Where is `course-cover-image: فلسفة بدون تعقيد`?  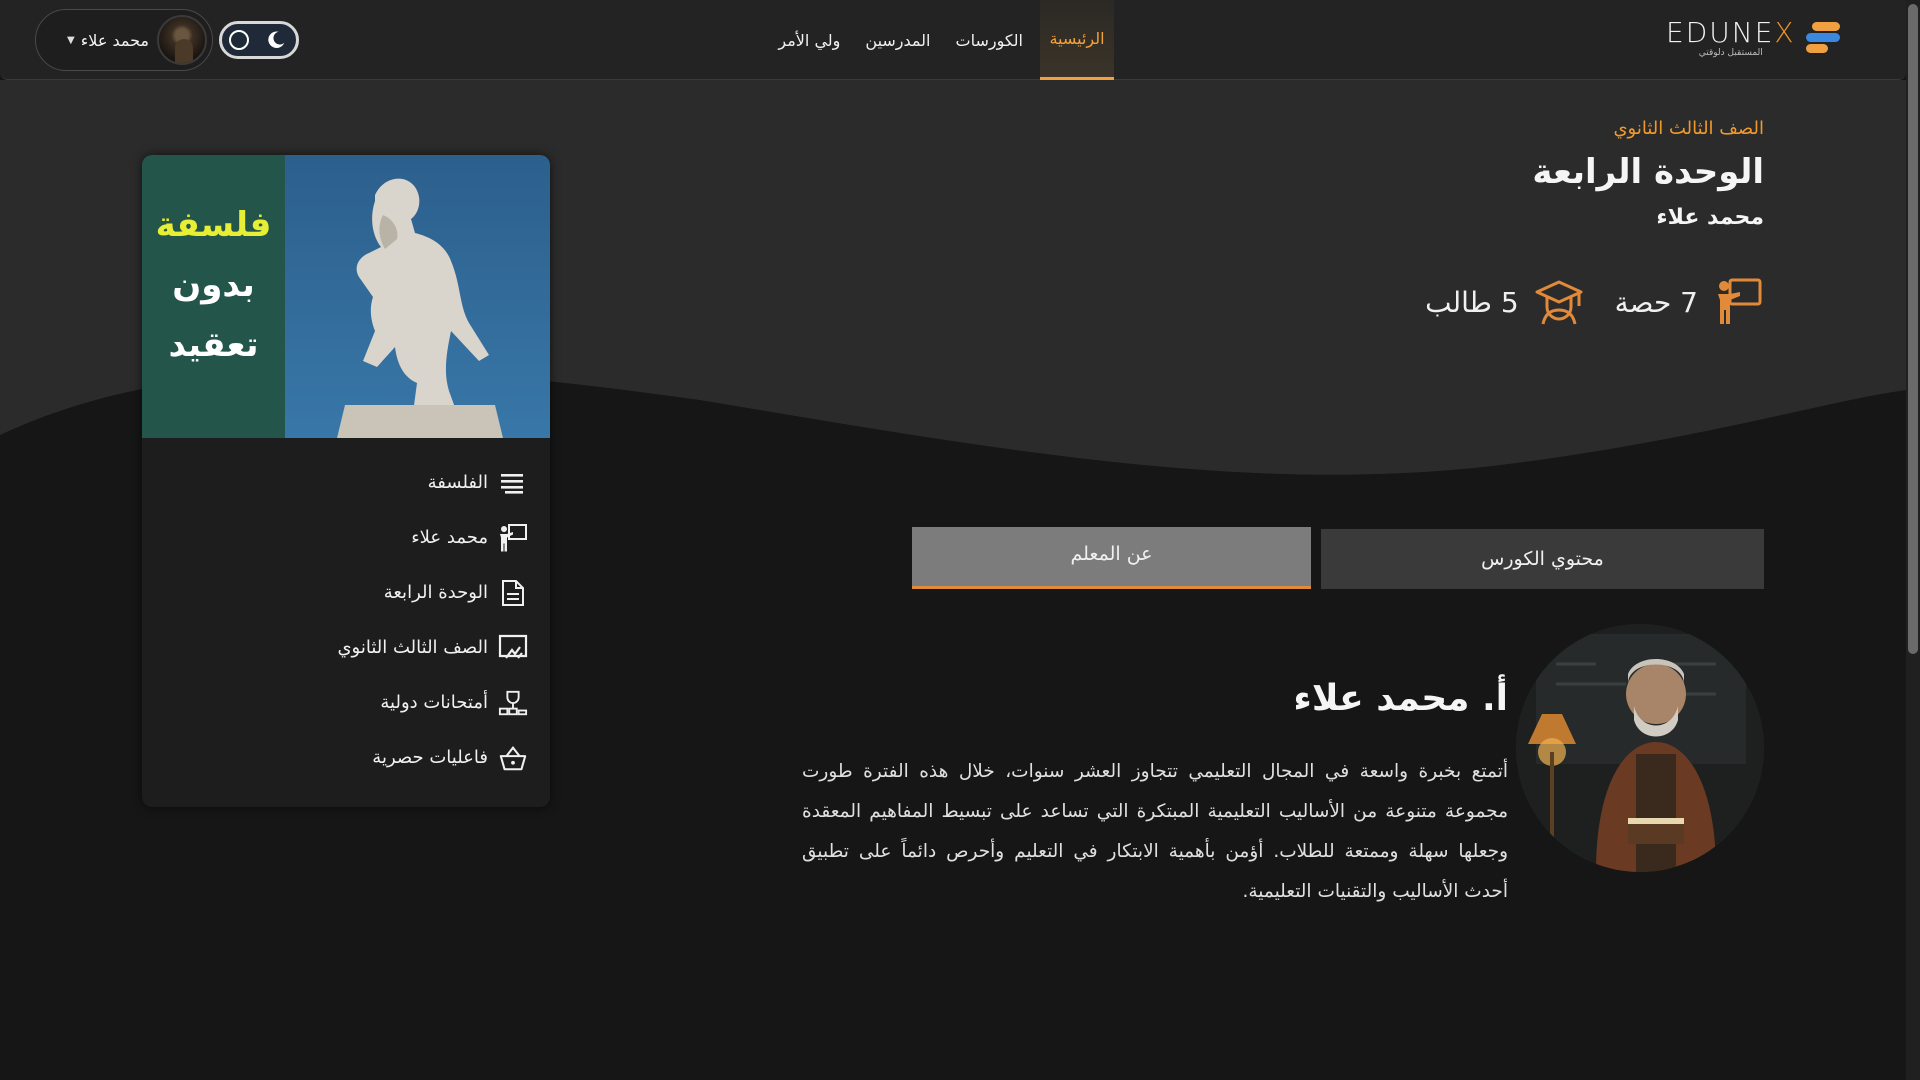
course-cover-image: فلسفة بدون تعقيد is located at coordinates (346, 296).